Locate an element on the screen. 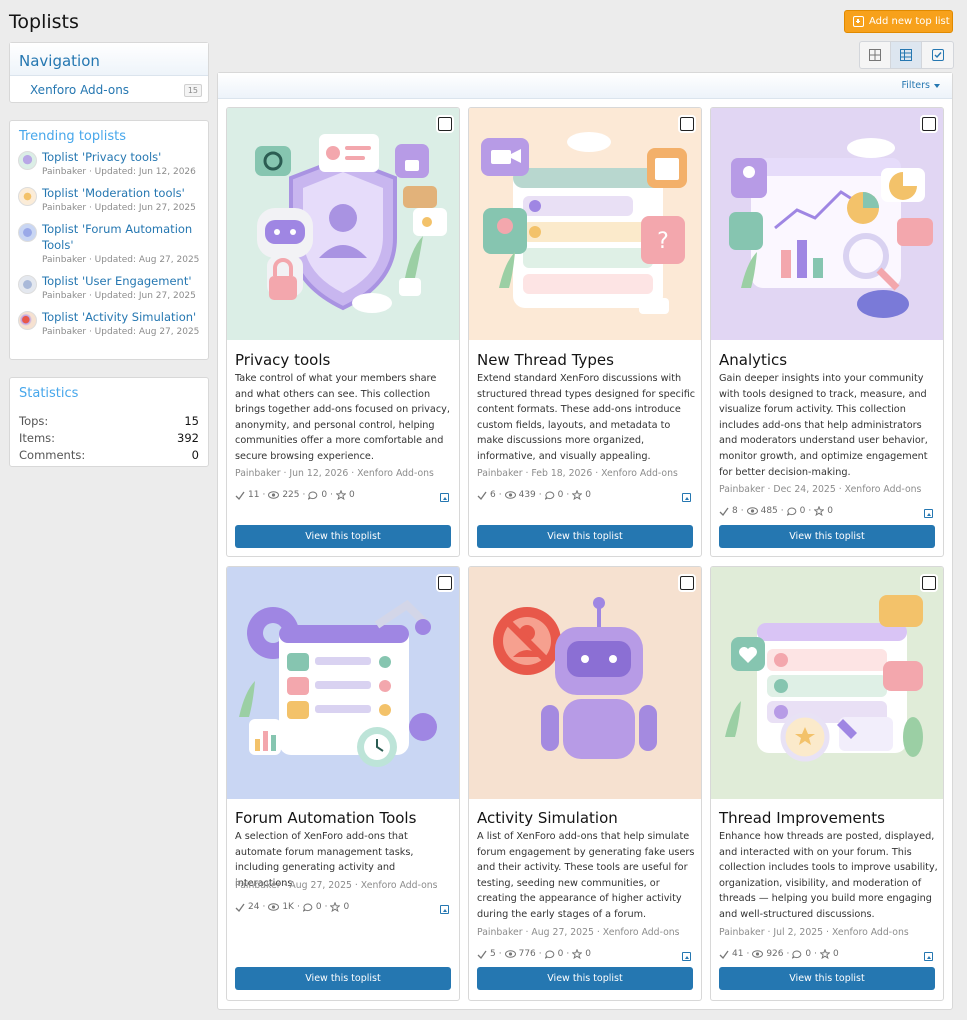  chevron-down-icon is located at coordinates (937, 85).